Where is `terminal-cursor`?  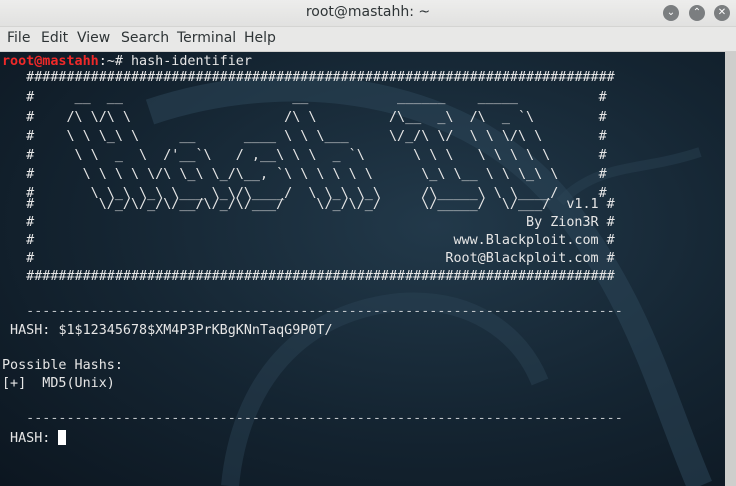
terminal-cursor is located at coordinates (62, 437).